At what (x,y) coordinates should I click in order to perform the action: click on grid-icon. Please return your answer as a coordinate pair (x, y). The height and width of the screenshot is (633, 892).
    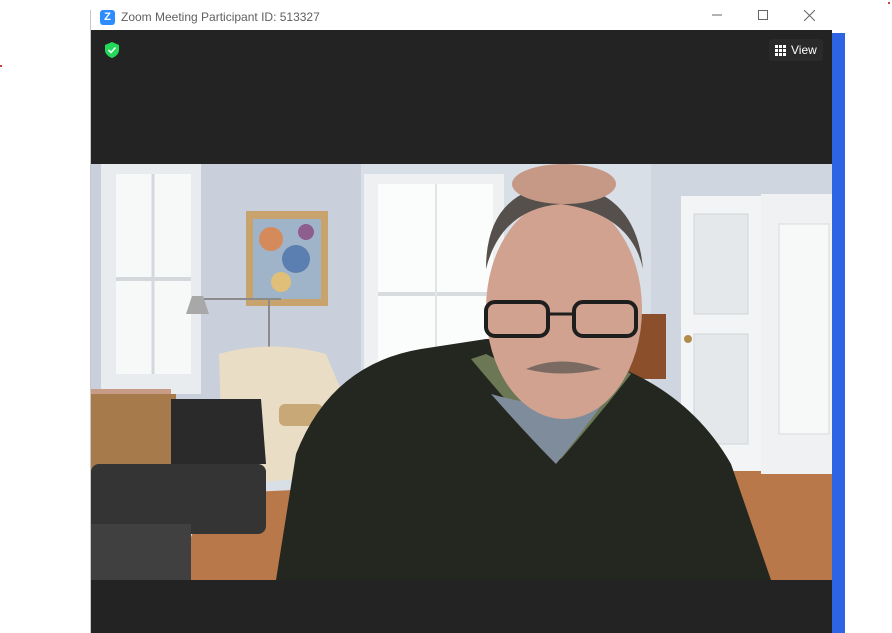
    Looking at the image, I should click on (780, 50).